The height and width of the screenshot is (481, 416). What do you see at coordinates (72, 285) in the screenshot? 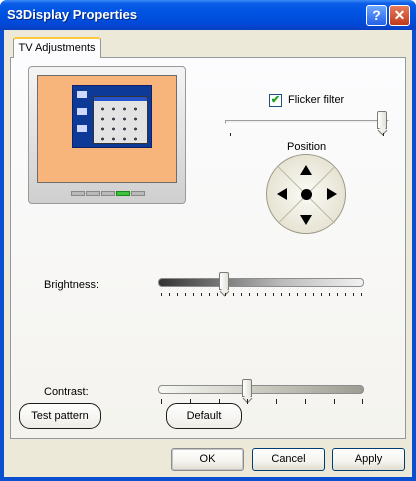
I see `brightness-label: Brightness:` at bounding box center [72, 285].